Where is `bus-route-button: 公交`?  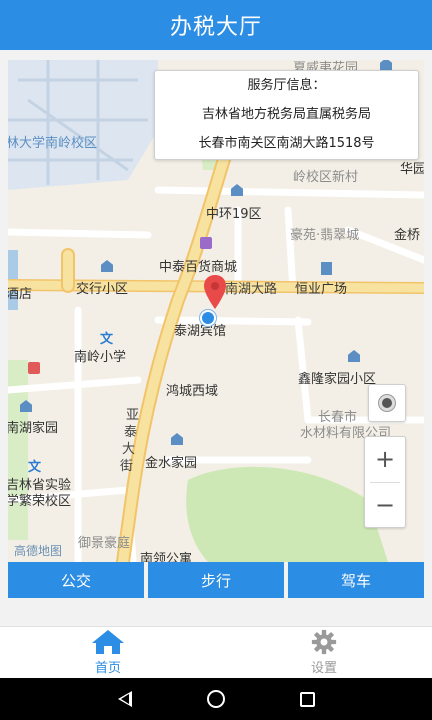 bus-route-button: 公交 is located at coordinates (76, 580).